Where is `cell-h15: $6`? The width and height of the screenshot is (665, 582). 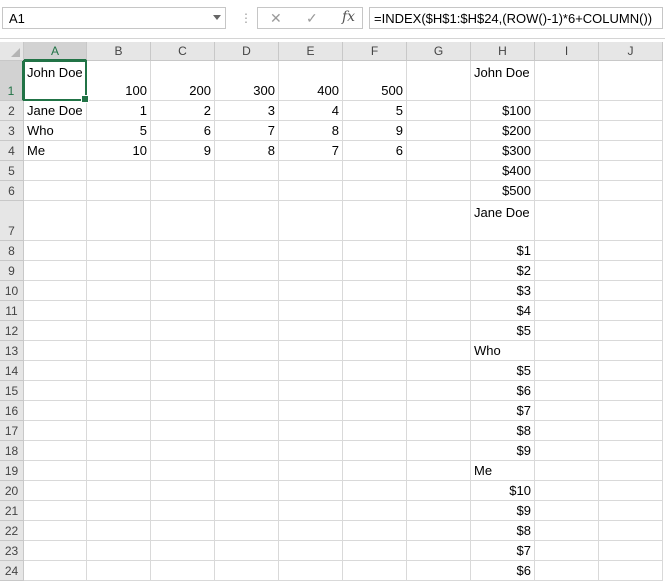 cell-h15: $6 is located at coordinates (503, 391).